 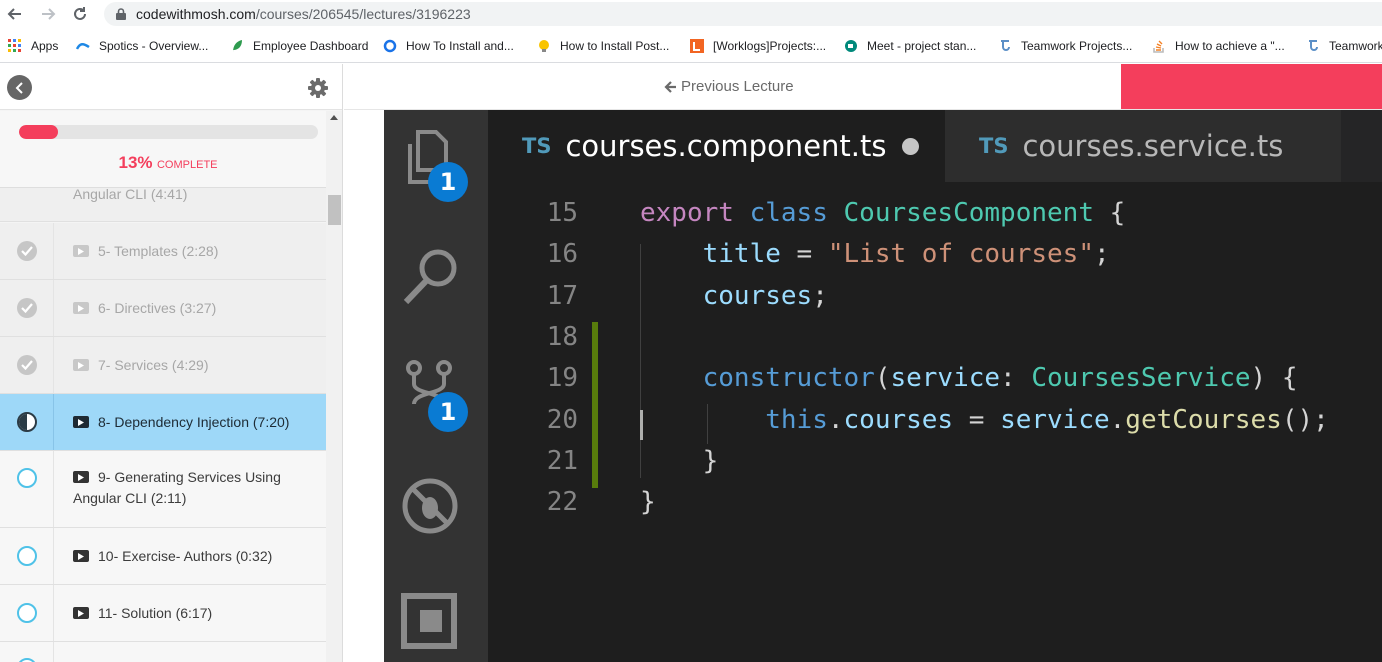 I want to click on lecture-nav-bar: Previous Lecture, so click(x=863, y=87).